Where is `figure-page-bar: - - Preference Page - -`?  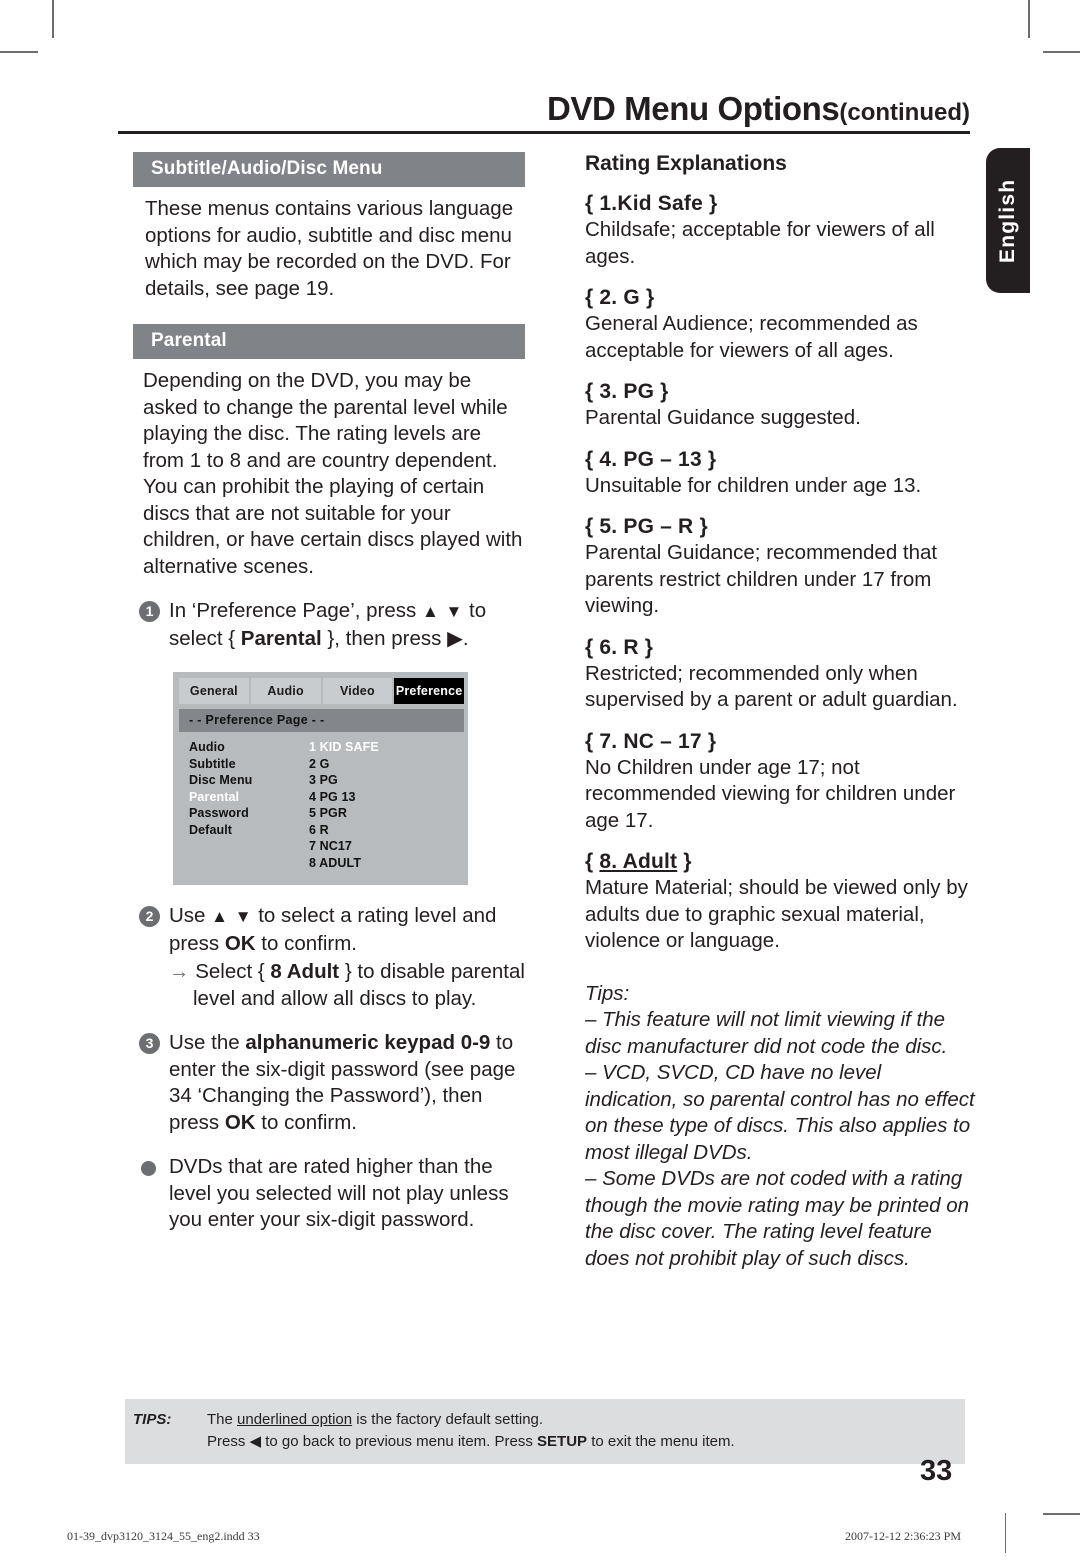 figure-page-bar: - - Preference Page - - is located at coordinates (321, 720).